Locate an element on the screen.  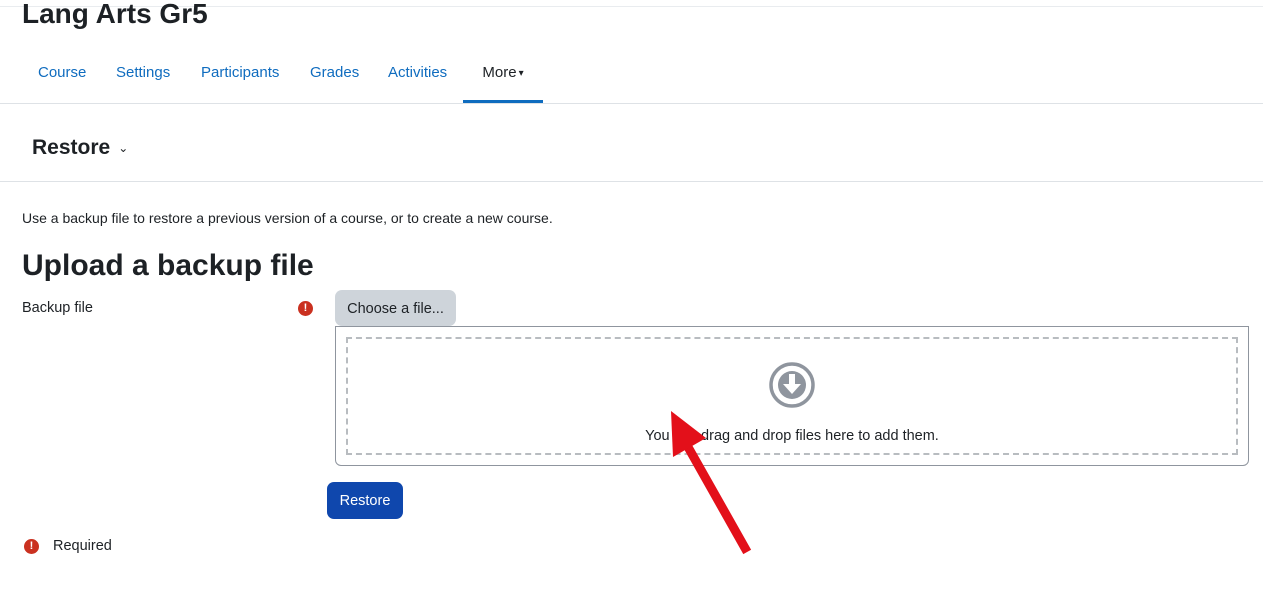
tab-more: More ▾ is located at coordinates (503, 73).